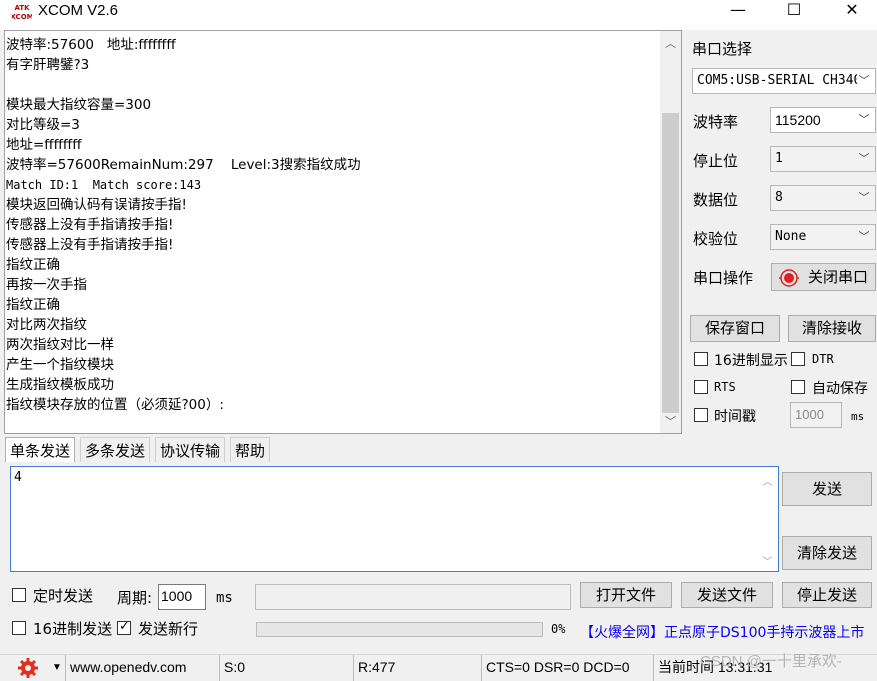 The image size is (877, 681). I want to click on rts-label: RTS, so click(725, 387).